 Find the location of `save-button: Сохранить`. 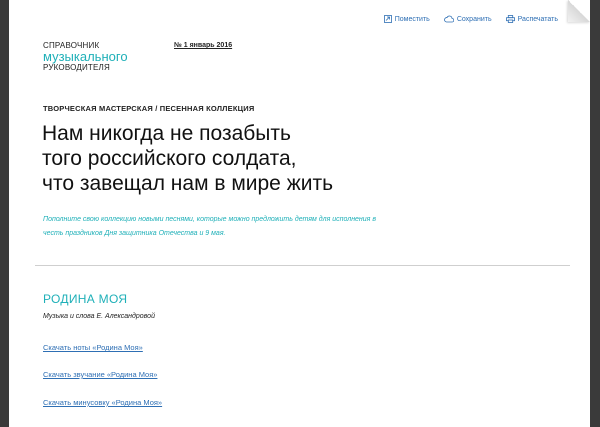

save-button: Сохранить is located at coordinates (467, 19).